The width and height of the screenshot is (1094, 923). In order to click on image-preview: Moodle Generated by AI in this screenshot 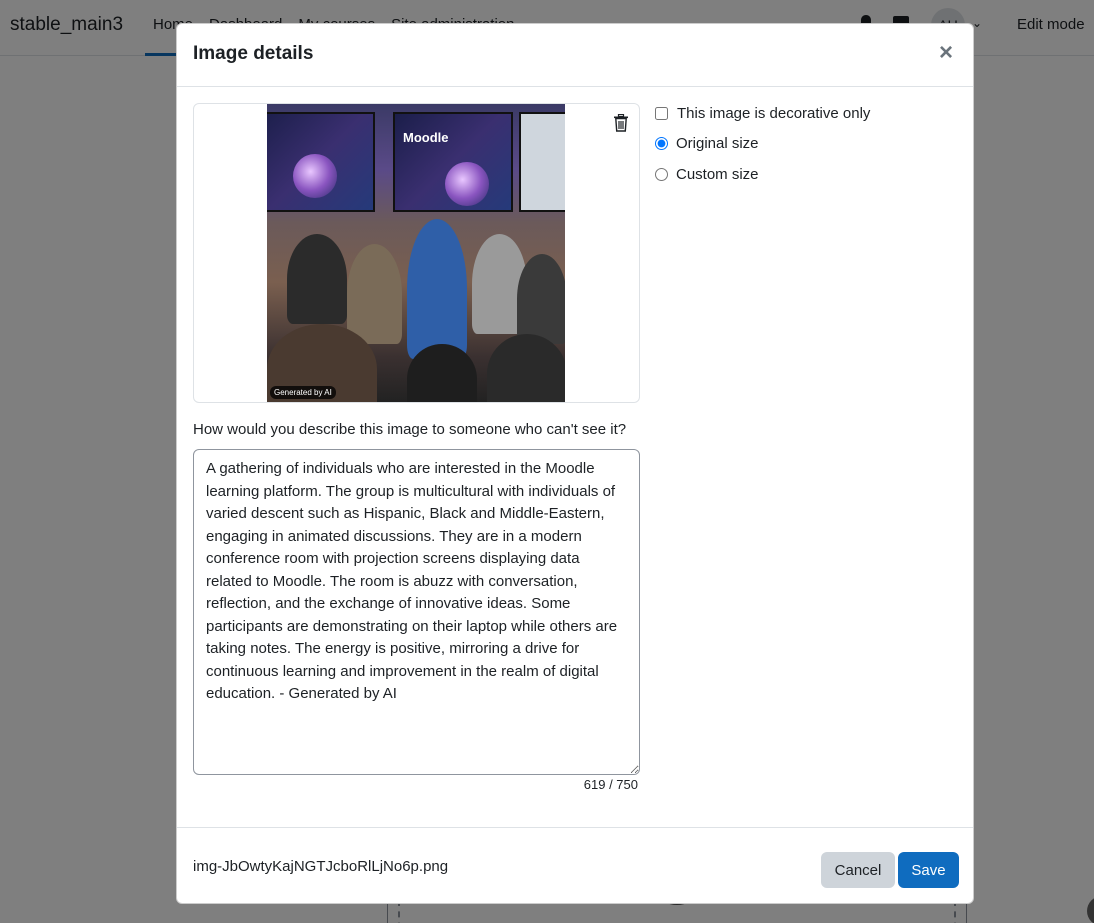, I will do `click(416, 253)`.